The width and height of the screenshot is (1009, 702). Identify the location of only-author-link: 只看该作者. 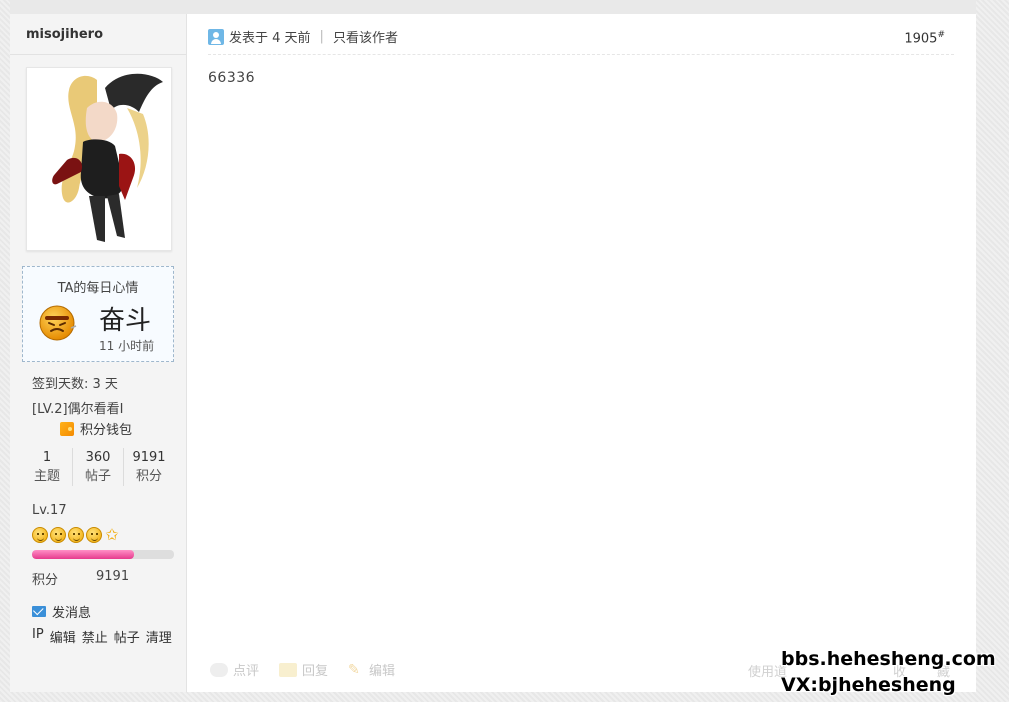
(365, 36).